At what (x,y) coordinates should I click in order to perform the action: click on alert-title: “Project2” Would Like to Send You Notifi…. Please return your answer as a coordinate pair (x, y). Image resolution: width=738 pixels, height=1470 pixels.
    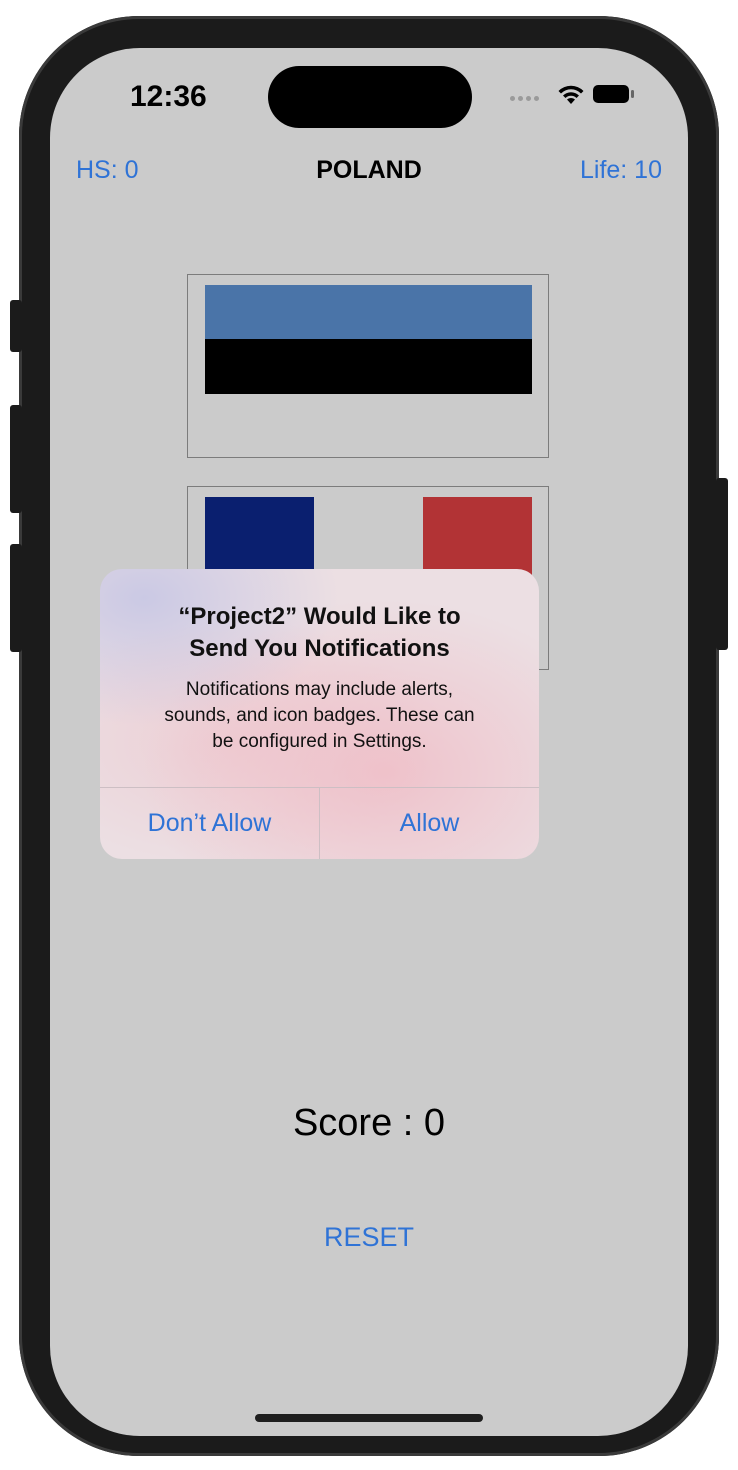
    Looking at the image, I should click on (319, 633).